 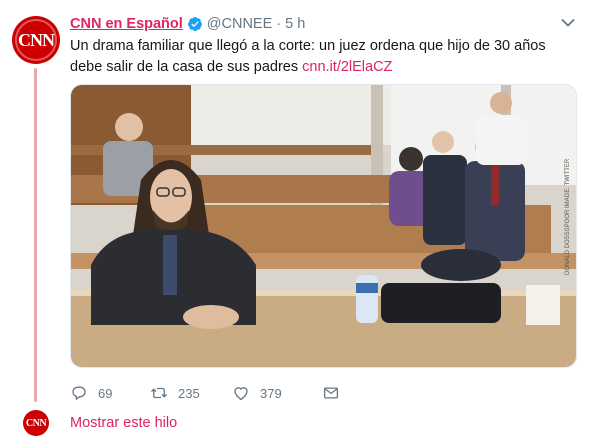 What do you see at coordinates (501, 140) in the screenshot?
I see `photo-officer-shirt` at bounding box center [501, 140].